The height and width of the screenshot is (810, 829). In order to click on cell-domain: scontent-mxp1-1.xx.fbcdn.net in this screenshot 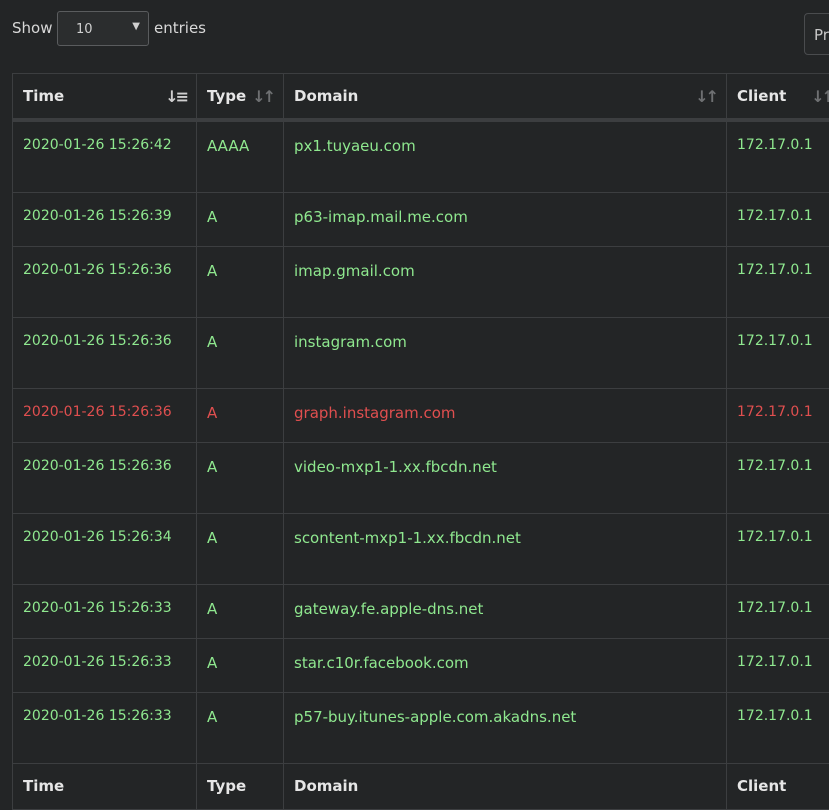, I will do `click(505, 548)`.